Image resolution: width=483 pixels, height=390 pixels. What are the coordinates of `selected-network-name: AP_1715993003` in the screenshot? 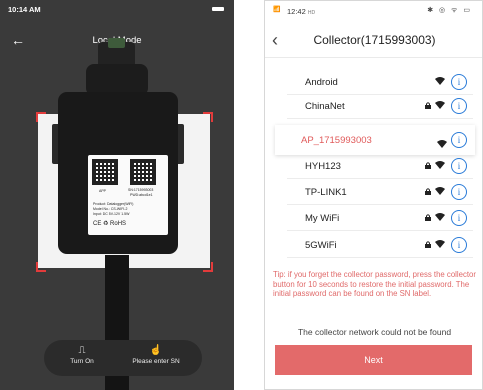 It's located at (336, 140).